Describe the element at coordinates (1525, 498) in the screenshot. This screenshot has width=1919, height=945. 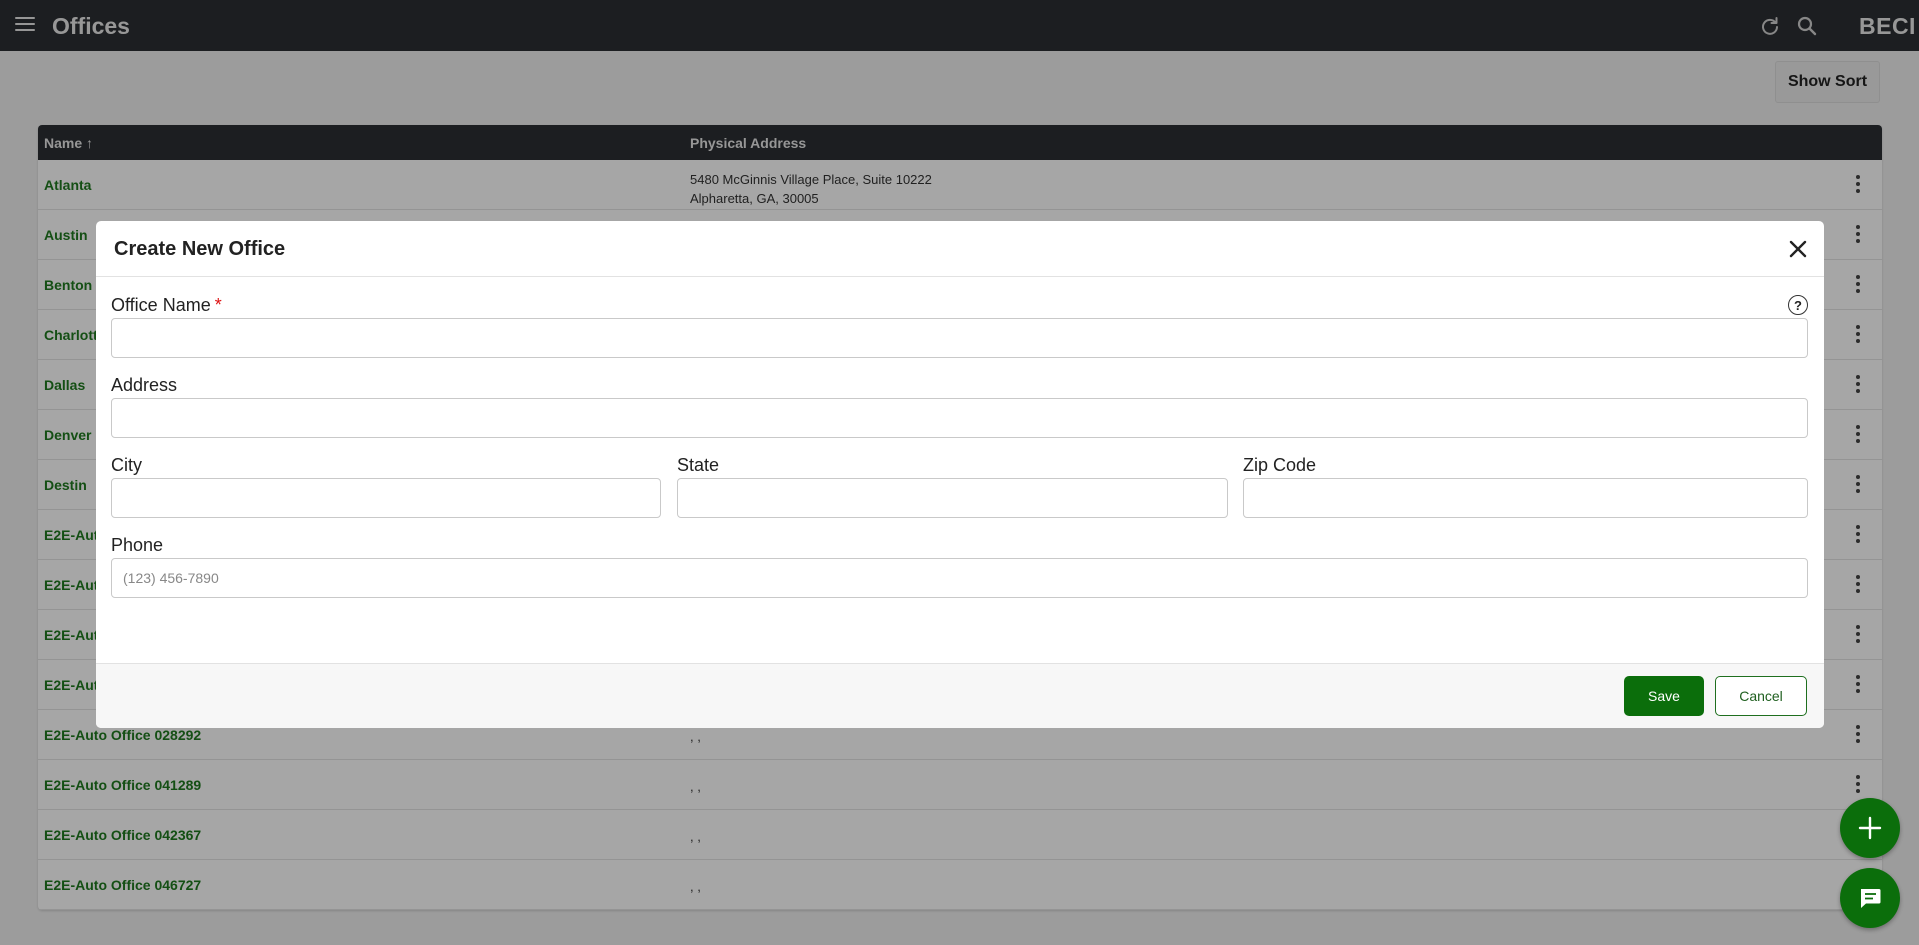
I see `zip-code-input` at that location.